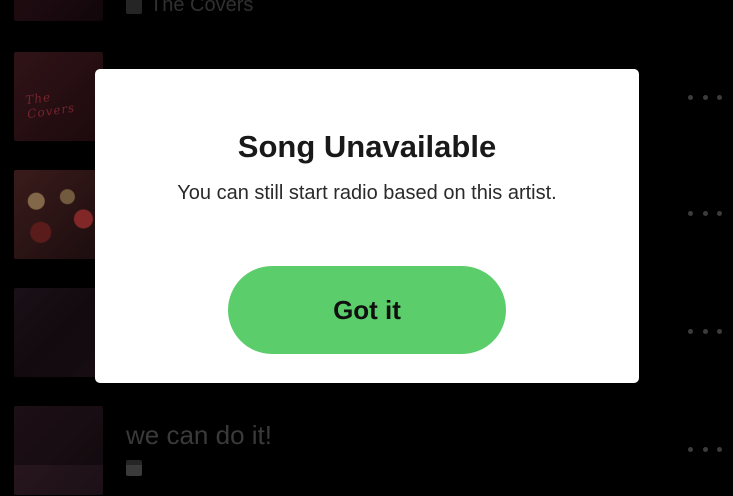  What do you see at coordinates (367, 310) in the screenshot?
I see `got-it-button: Got it` at bounding box center [367, 310].